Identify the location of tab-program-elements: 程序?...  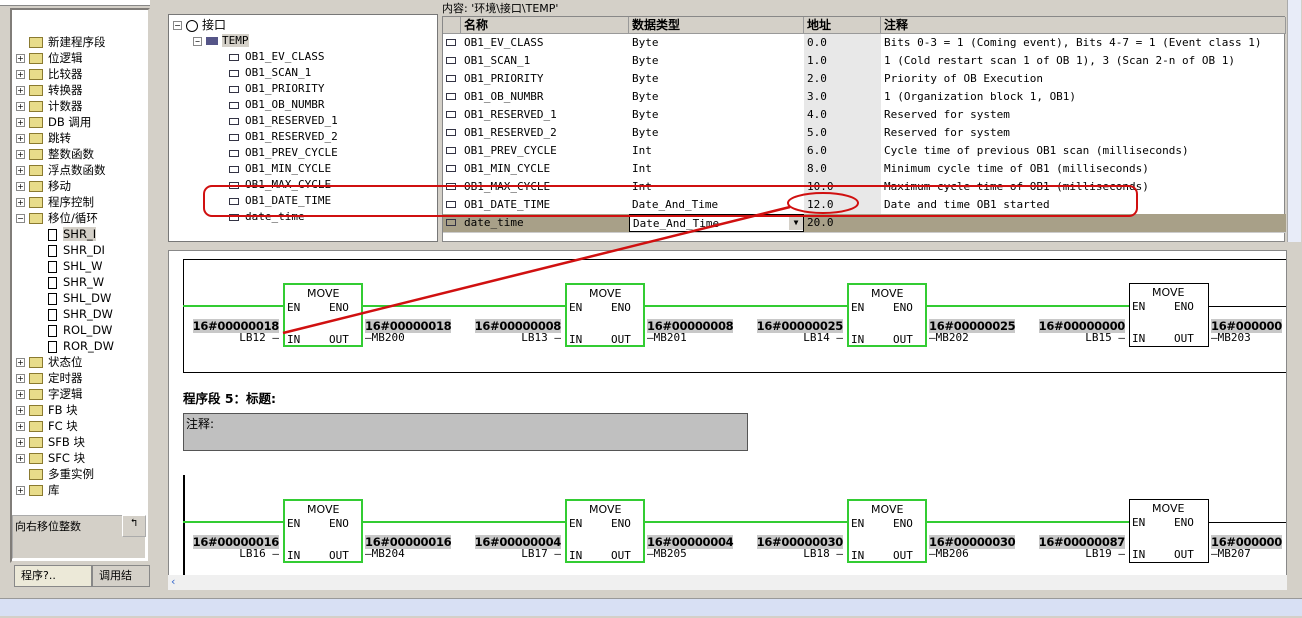
(53, 576).